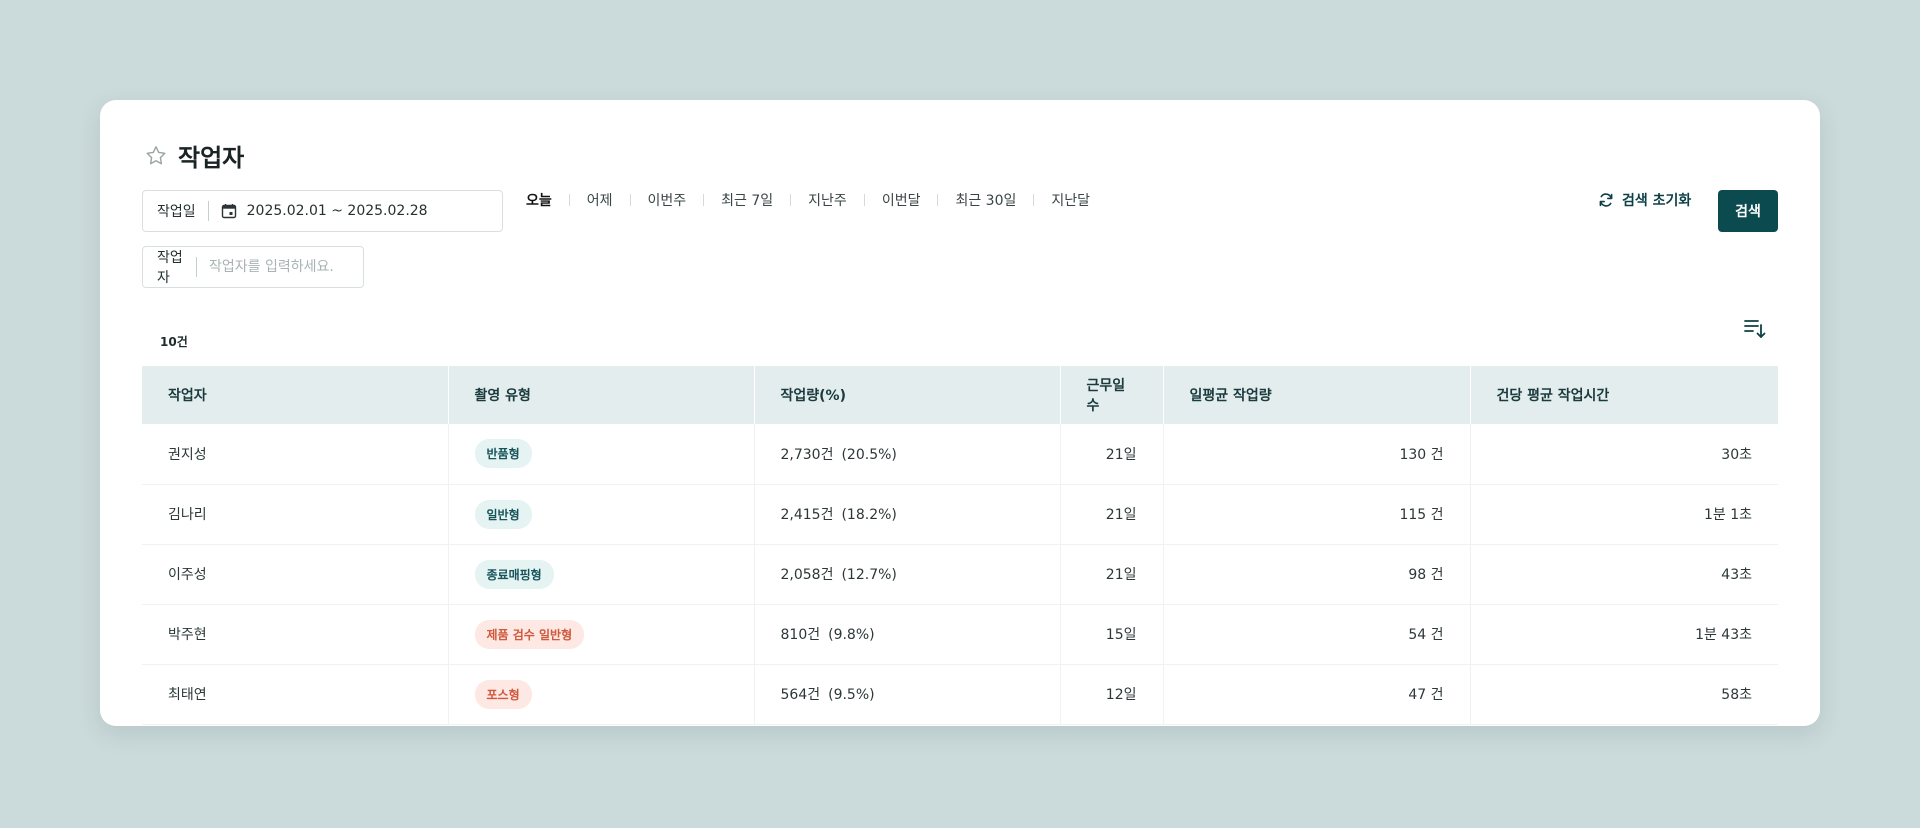  Describe the element at coordinates (807, 575) in the screenshot. I see `work-amount-value: 2,058건` at that location.